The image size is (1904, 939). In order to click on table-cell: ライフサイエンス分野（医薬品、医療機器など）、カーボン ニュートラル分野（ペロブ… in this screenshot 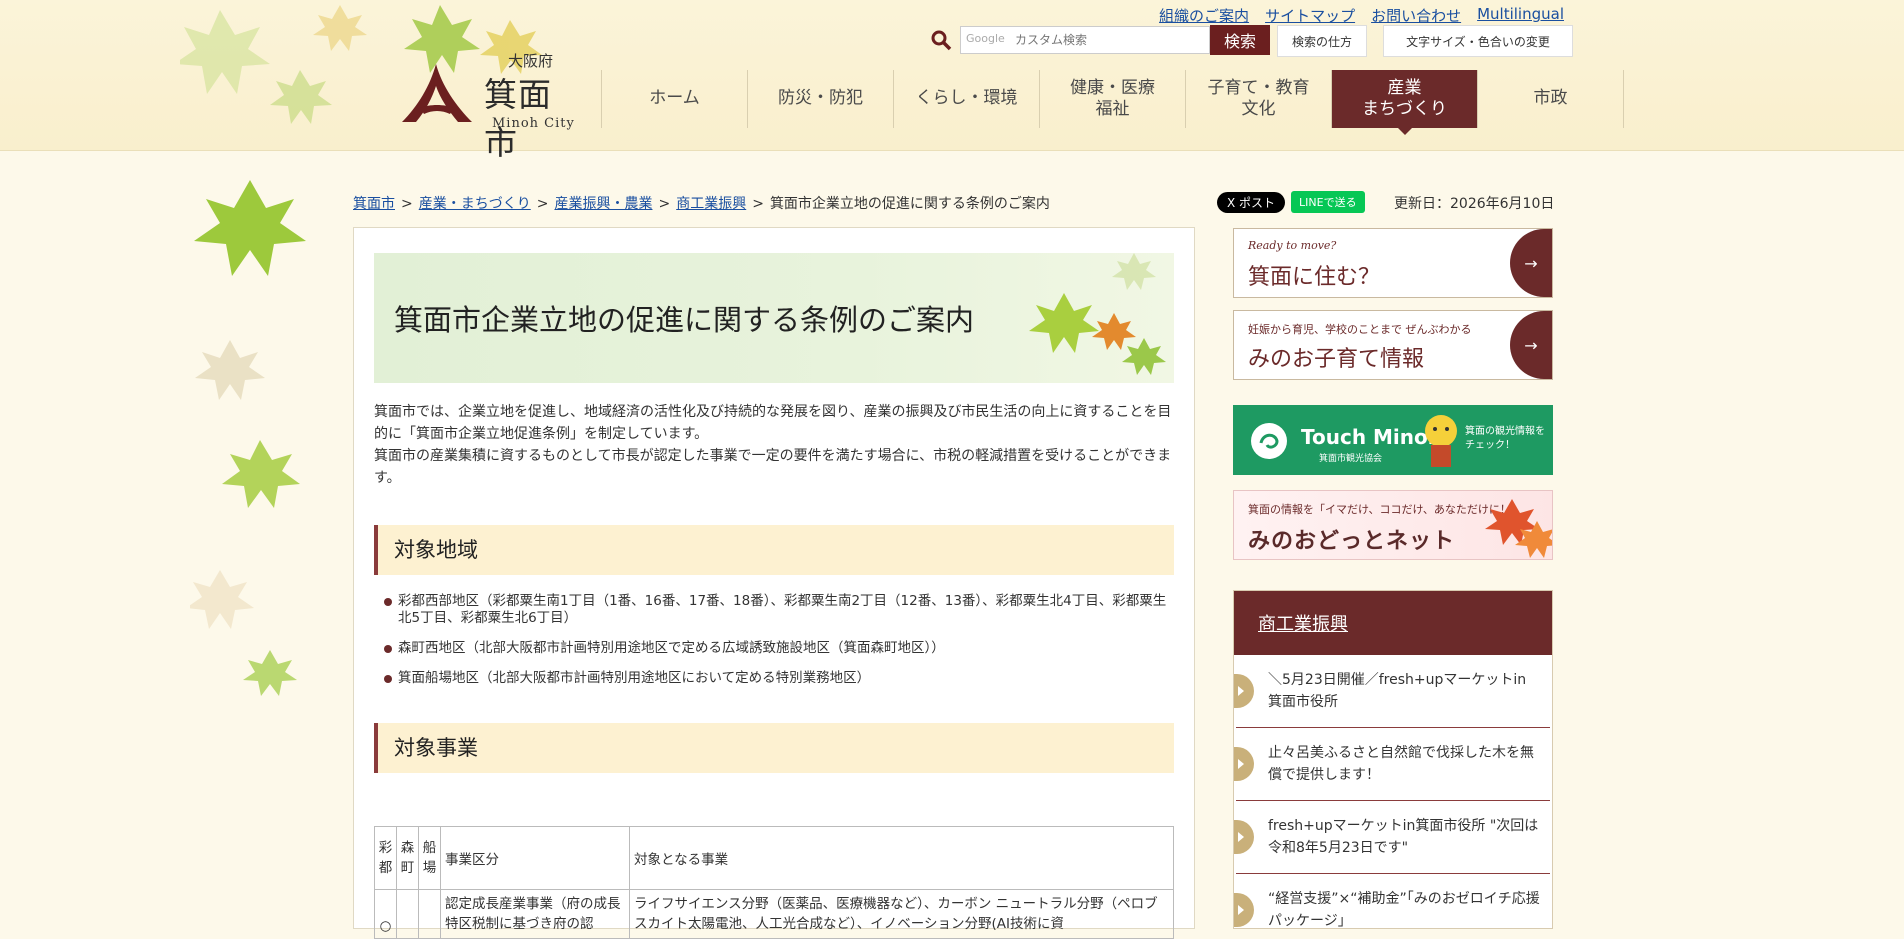, I will do `click(901, 914)`.